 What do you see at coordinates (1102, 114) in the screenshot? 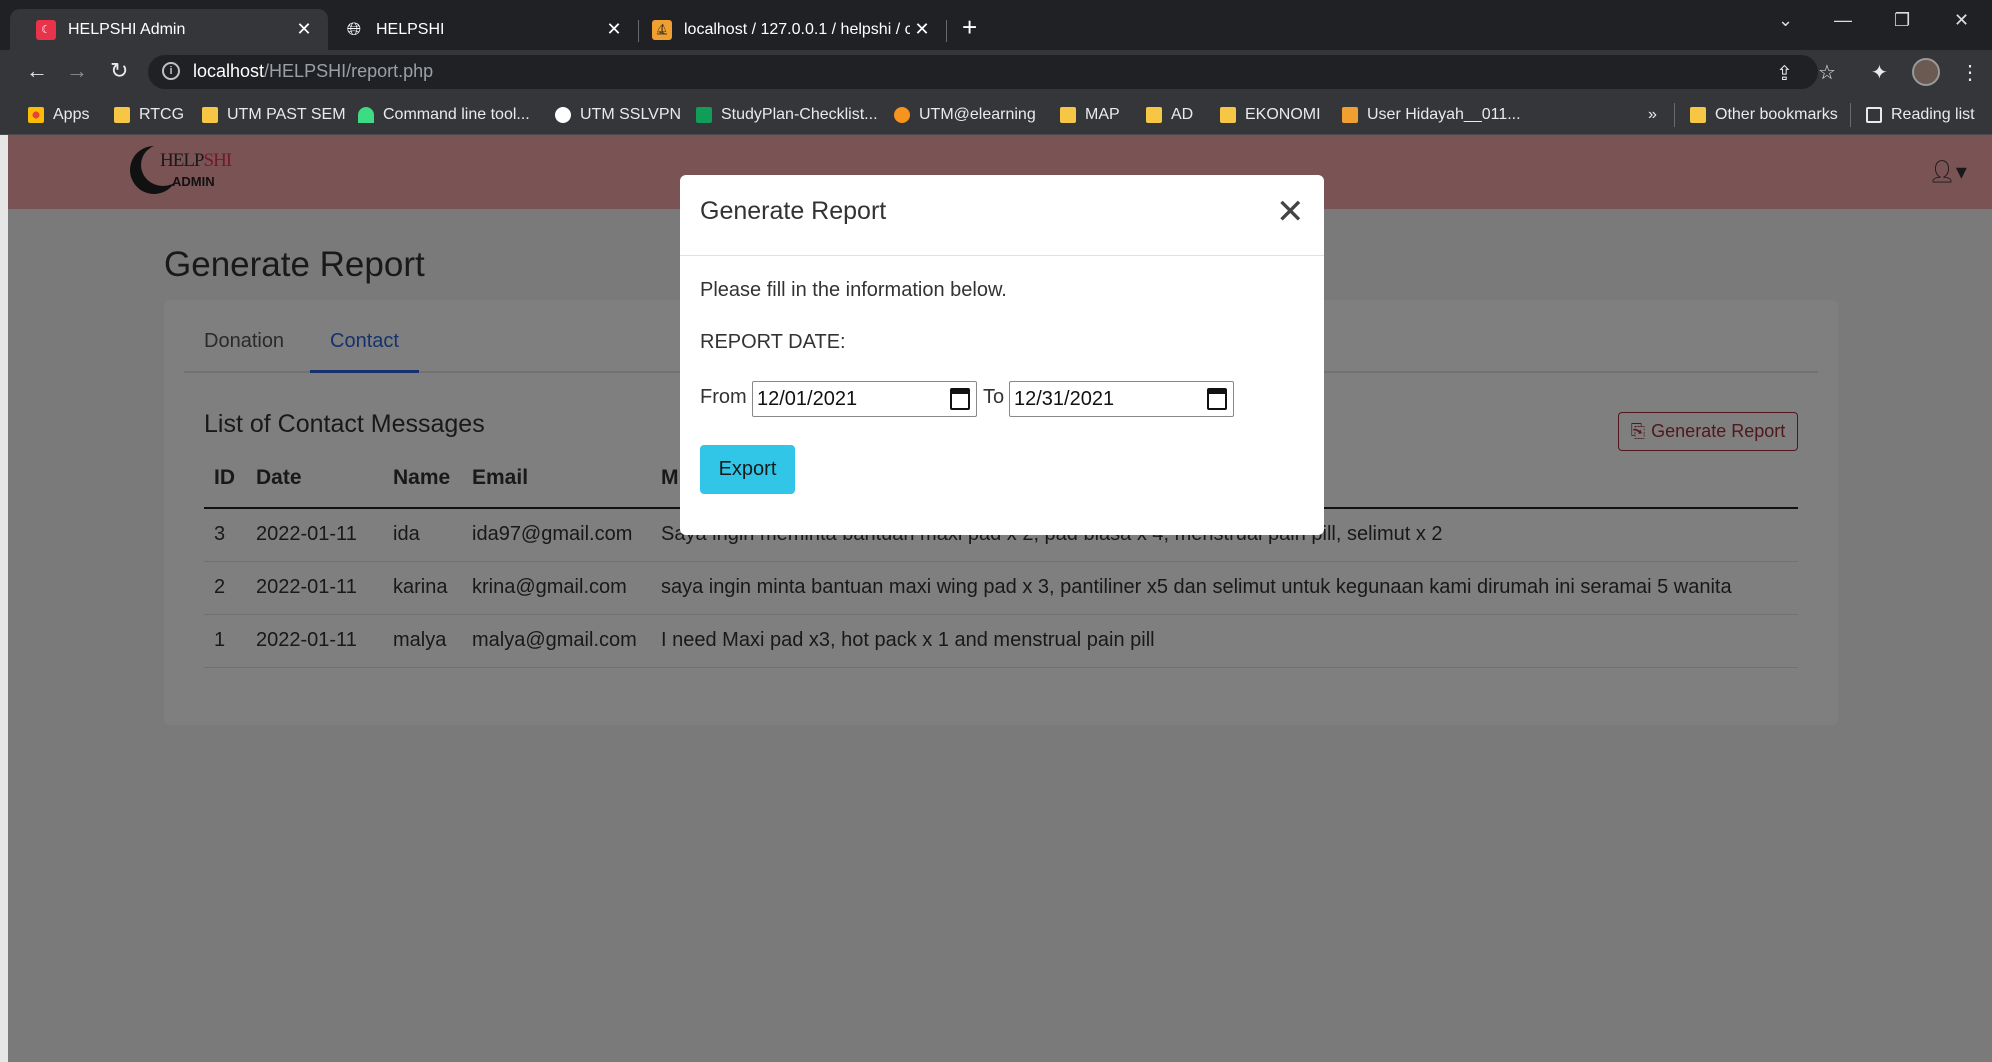
I see `bookmark-label: MAP` at bounding box center [1102, 114].